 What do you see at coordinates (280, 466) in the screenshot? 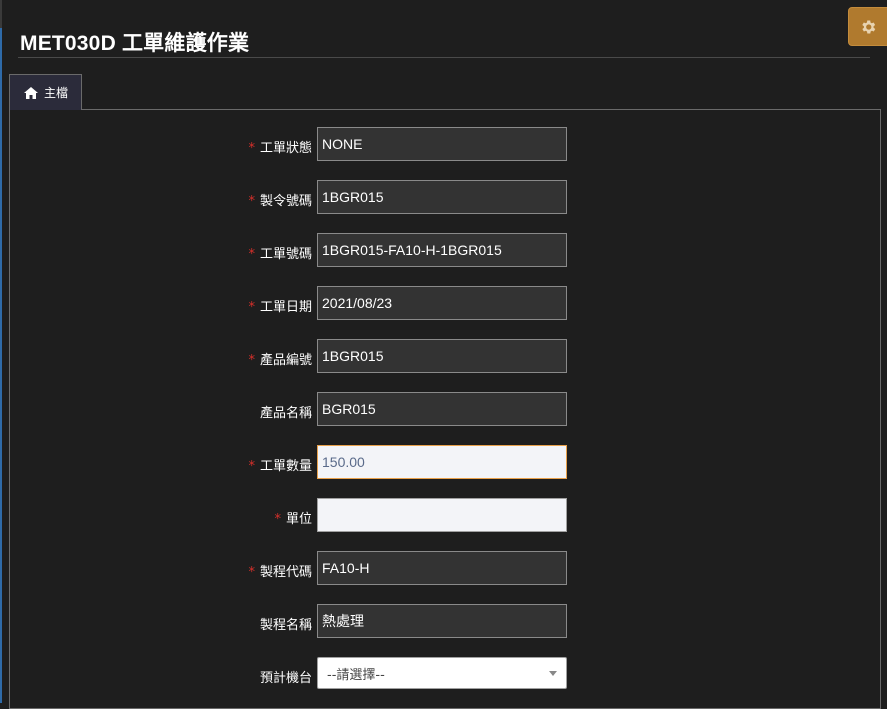
I see `work-order-quantity-label: * 工單數量` at bounding box center [280, 466].